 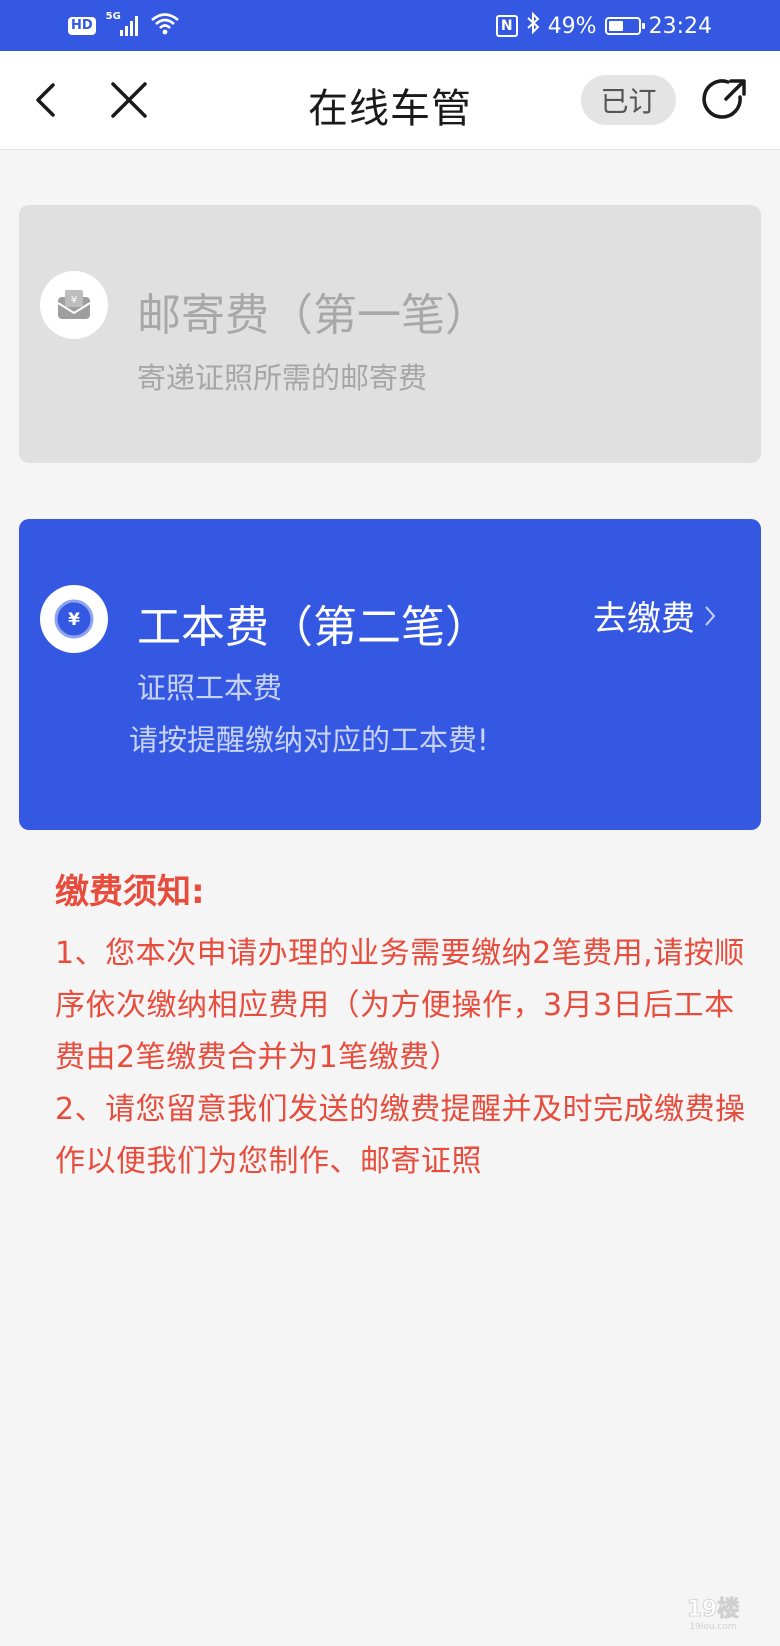 What do you see at coordinates (680, 26) in the screenshot?
I see `clock: 23:24` at bounding box center [680, 26].